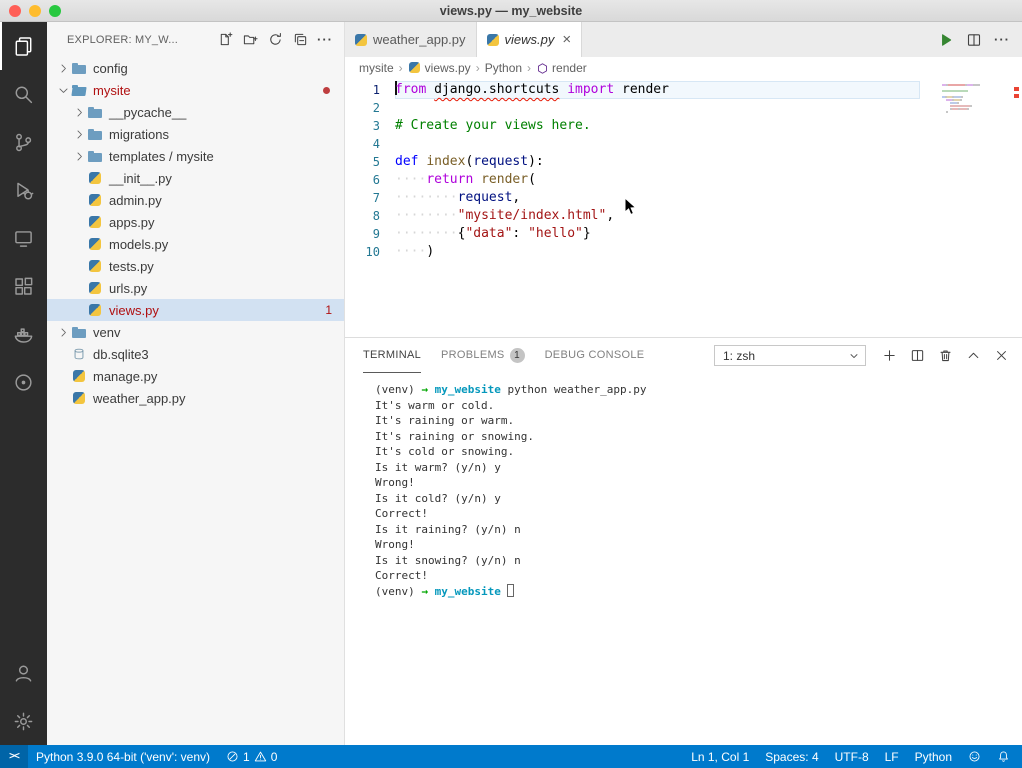 This screenshot has height=768, width=1022. I want to click on editor-action-run, so click(946, 40).